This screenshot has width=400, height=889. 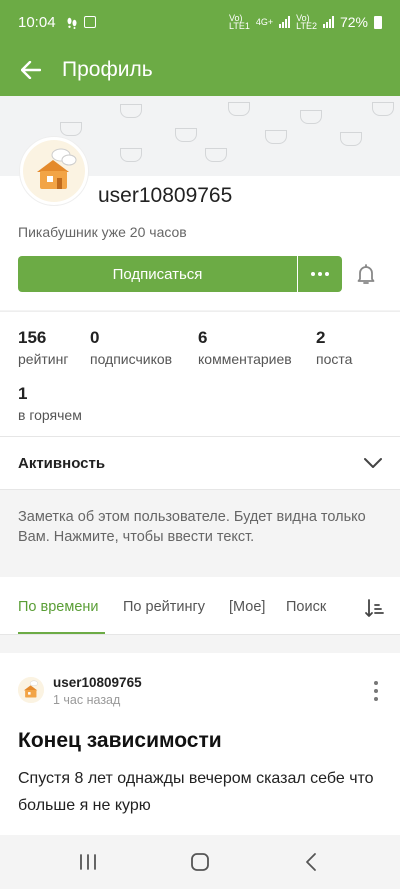 I want to click on stat-label: в горячем, so click(x=50, y=415).